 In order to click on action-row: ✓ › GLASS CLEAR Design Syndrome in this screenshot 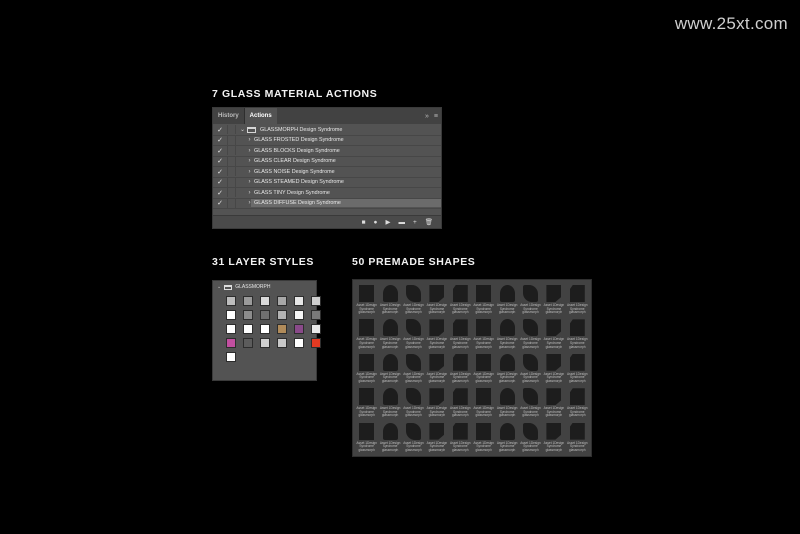, I will do `click(327, 161)`.